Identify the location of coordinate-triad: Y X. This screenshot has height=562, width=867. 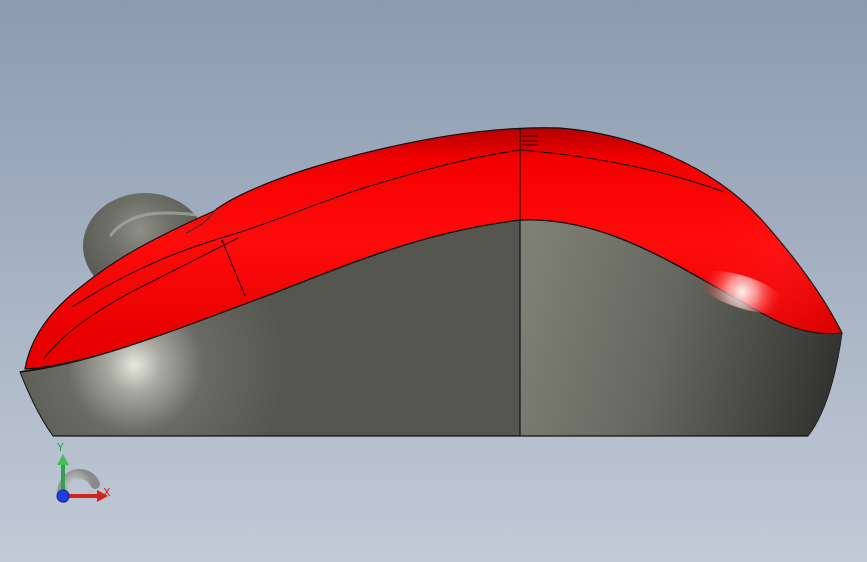
(85, 483).